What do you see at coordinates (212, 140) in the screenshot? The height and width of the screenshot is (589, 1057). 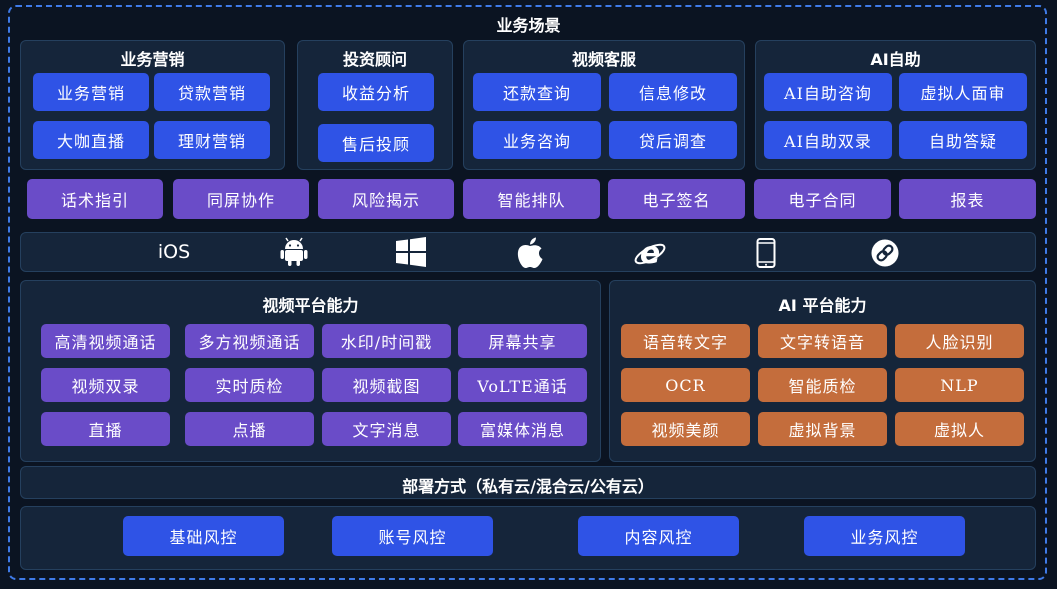 I see `btn-wealth-marketing: 理财营销` at bounding box center [212, 140].